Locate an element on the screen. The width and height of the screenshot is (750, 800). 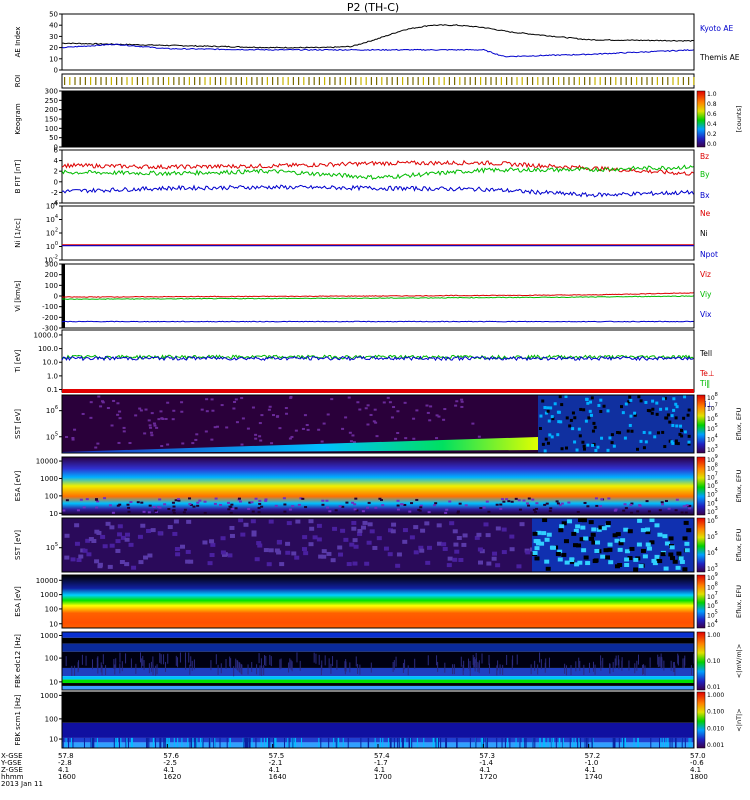
colorbar-label: Eflux, EFU is located at coordinates (739, 423).